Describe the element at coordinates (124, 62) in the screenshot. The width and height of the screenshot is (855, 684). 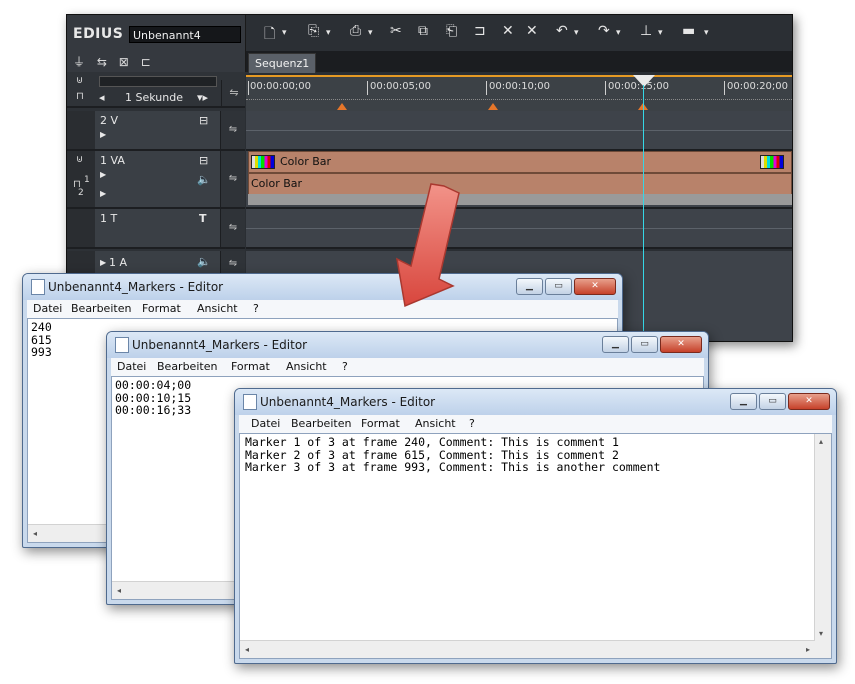
I see `mixer-icon: ⊠` at that location.